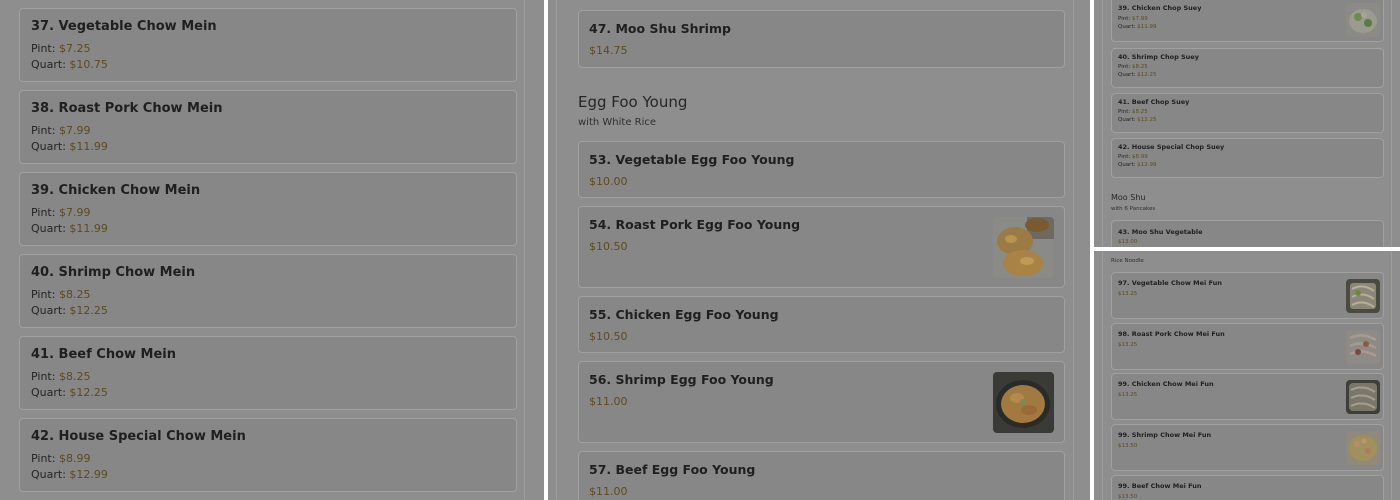  What do you see at coordinates (1165, 435) in the screenshot?
I see `item-name: 99. Shrimp Chow Mei Fun` at bounding box center [1165, 435].